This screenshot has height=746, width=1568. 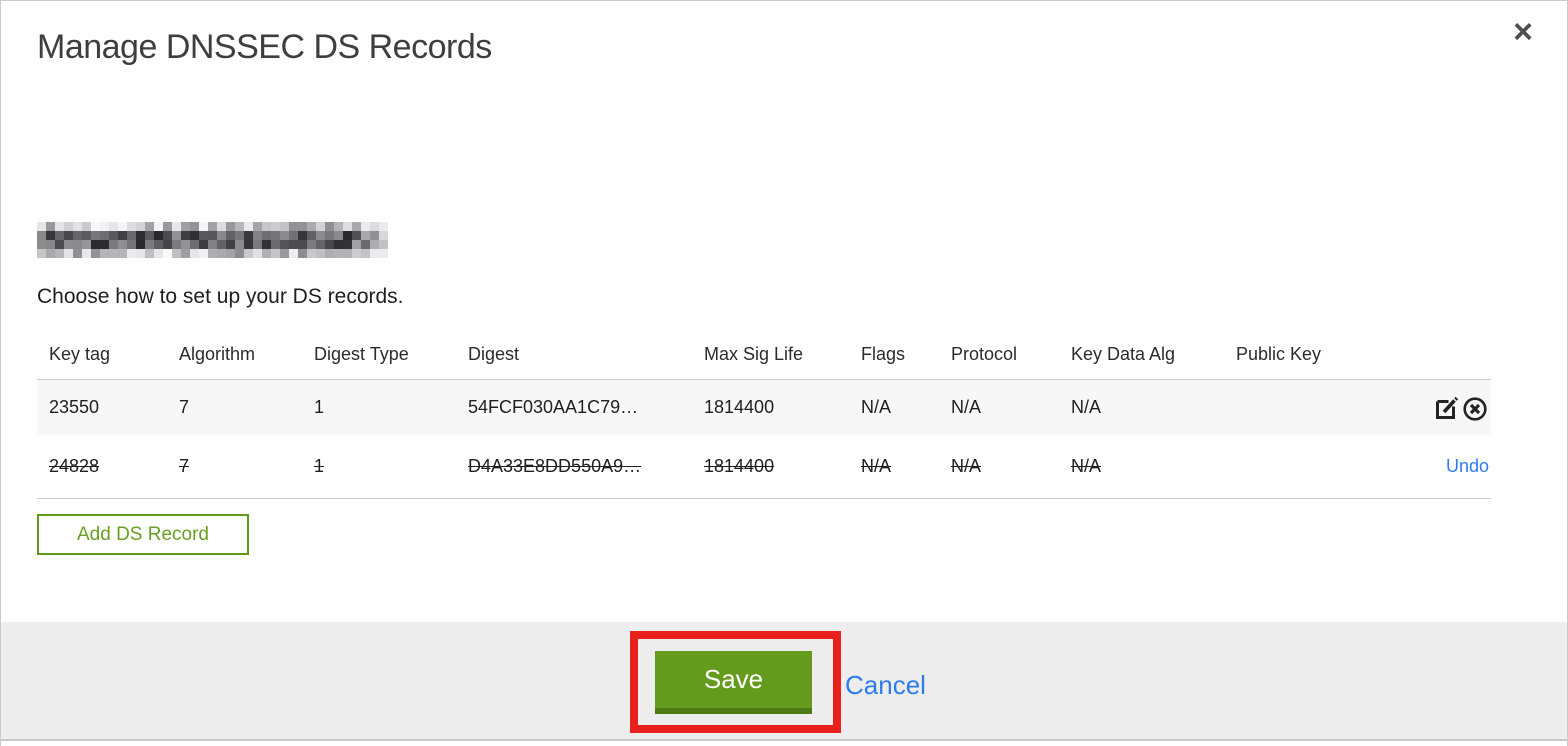 What do you see at coordinates (1475, 408) in the screenshot?
I see `delete-icon` at bounding box center [1475, 408].